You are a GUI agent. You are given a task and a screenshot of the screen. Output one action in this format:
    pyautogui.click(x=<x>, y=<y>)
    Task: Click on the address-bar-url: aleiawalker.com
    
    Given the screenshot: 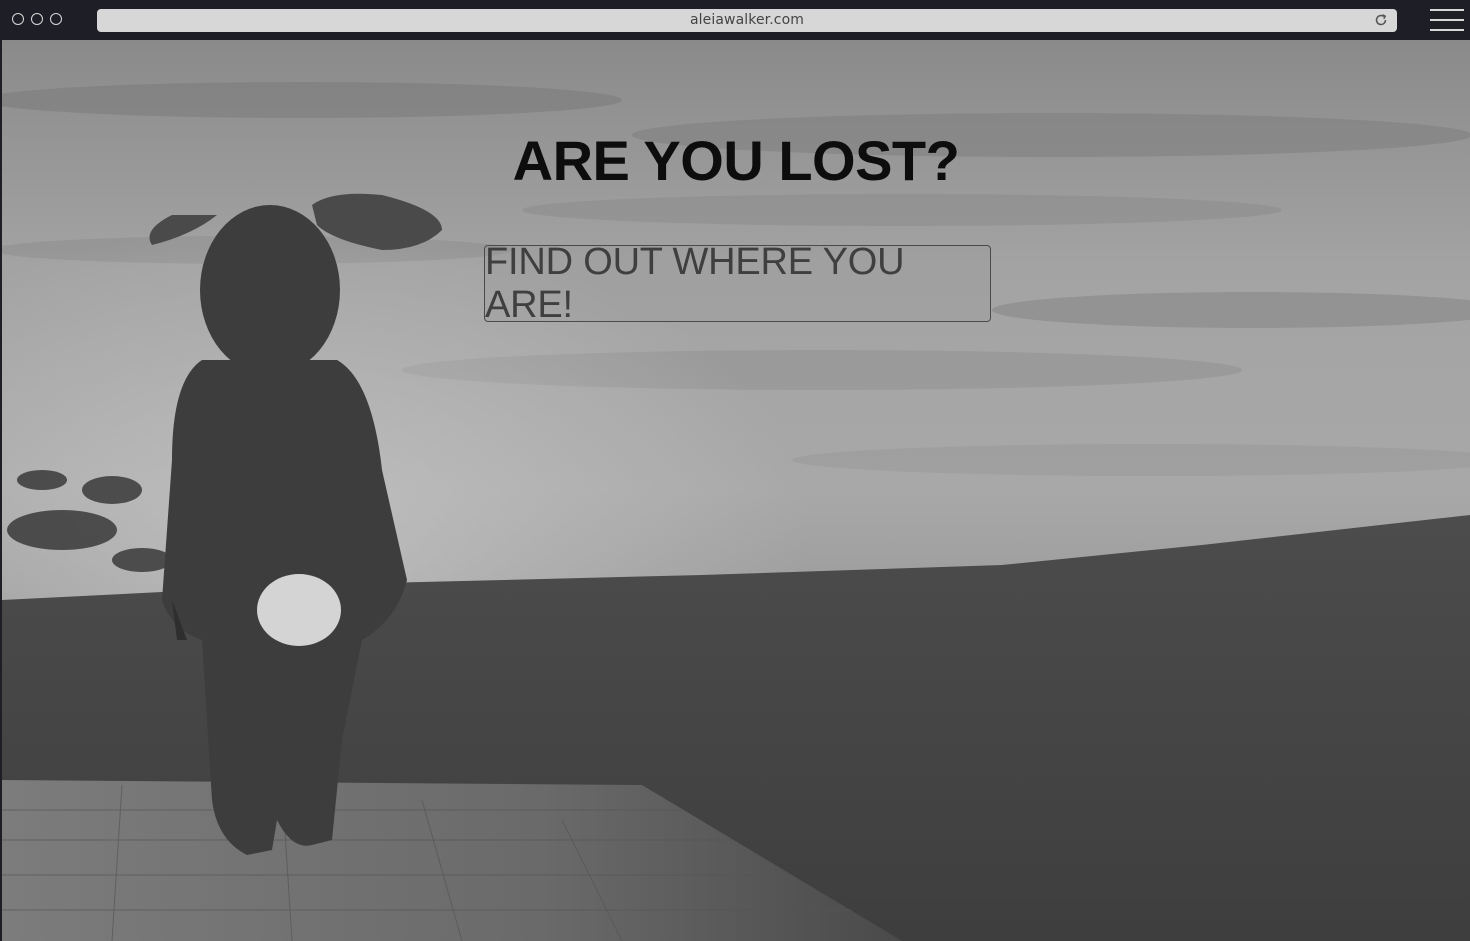 What is the action you would take?
    pyautogui.click(x=746, y=20)
    